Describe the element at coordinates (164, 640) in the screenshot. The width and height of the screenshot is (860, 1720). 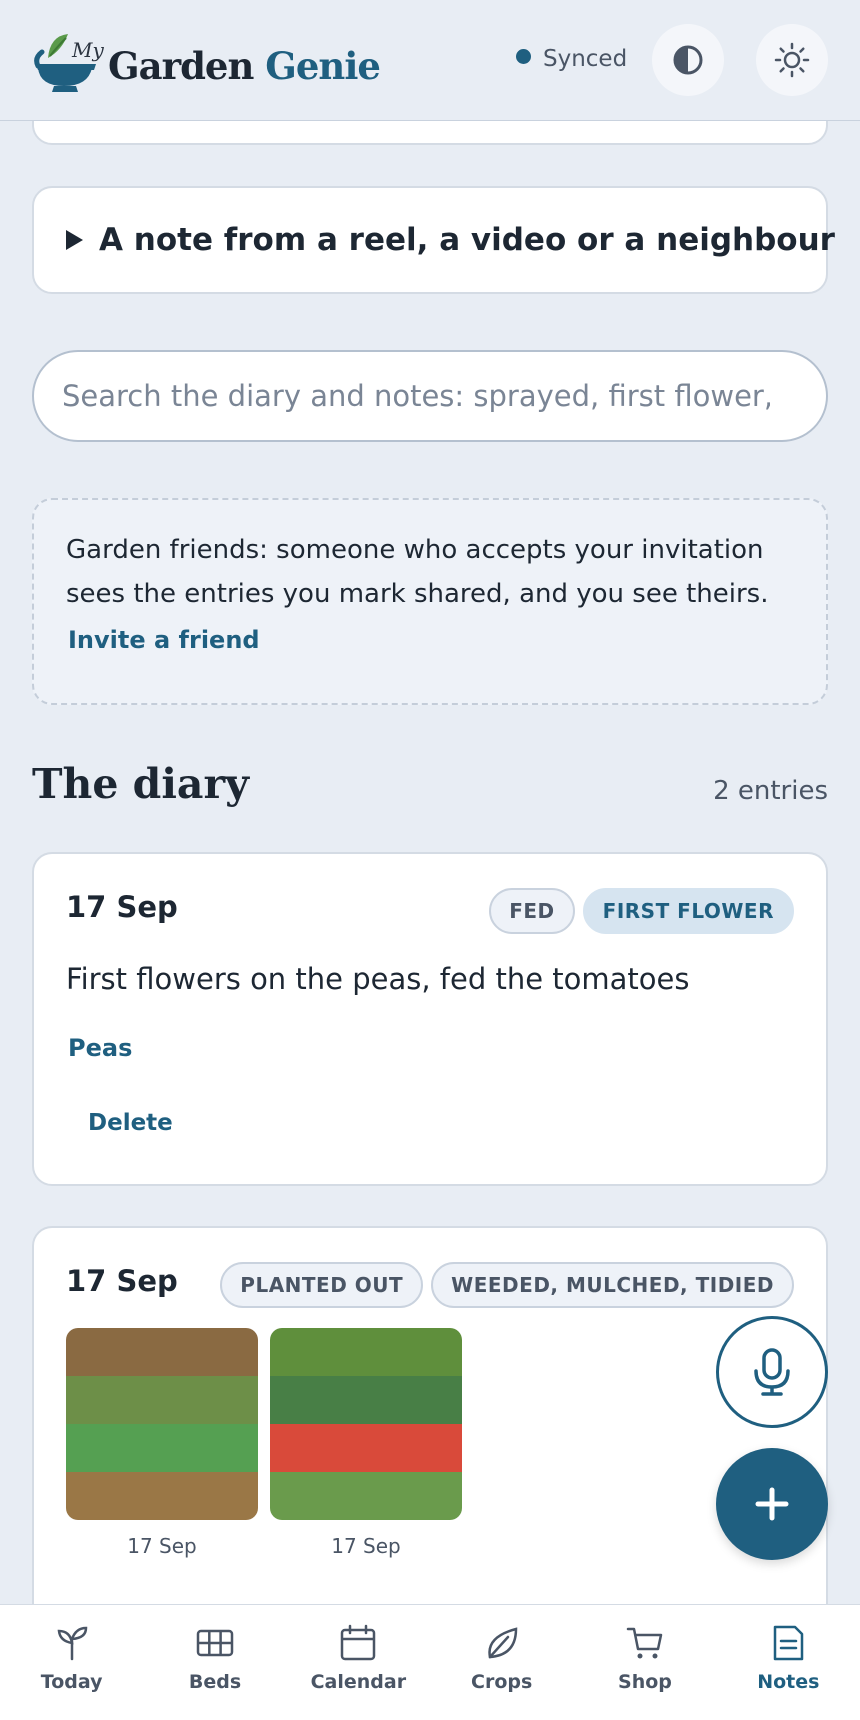
I see `invite-friend-link: Invite a friend` at that location.